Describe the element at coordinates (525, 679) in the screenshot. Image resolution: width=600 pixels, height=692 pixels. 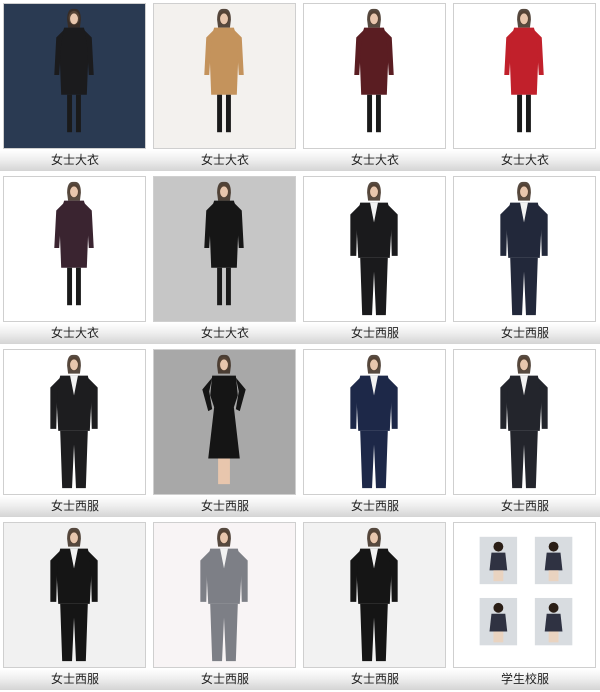
I see `product-caption: 学生校服` at that location.